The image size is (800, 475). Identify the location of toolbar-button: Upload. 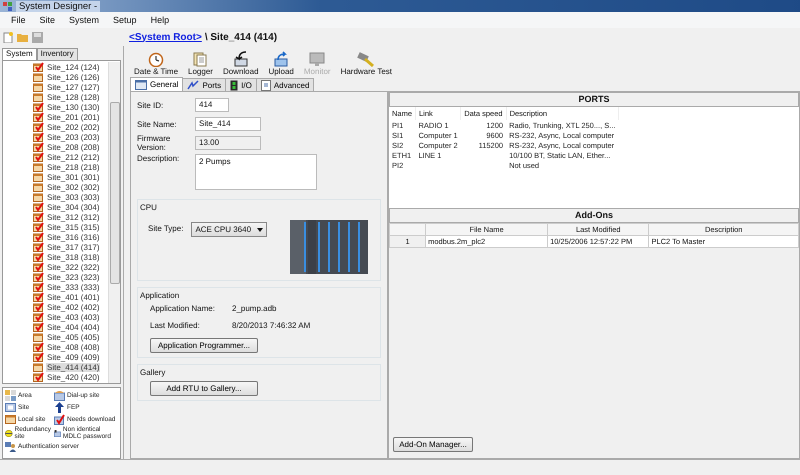
(281, 63).